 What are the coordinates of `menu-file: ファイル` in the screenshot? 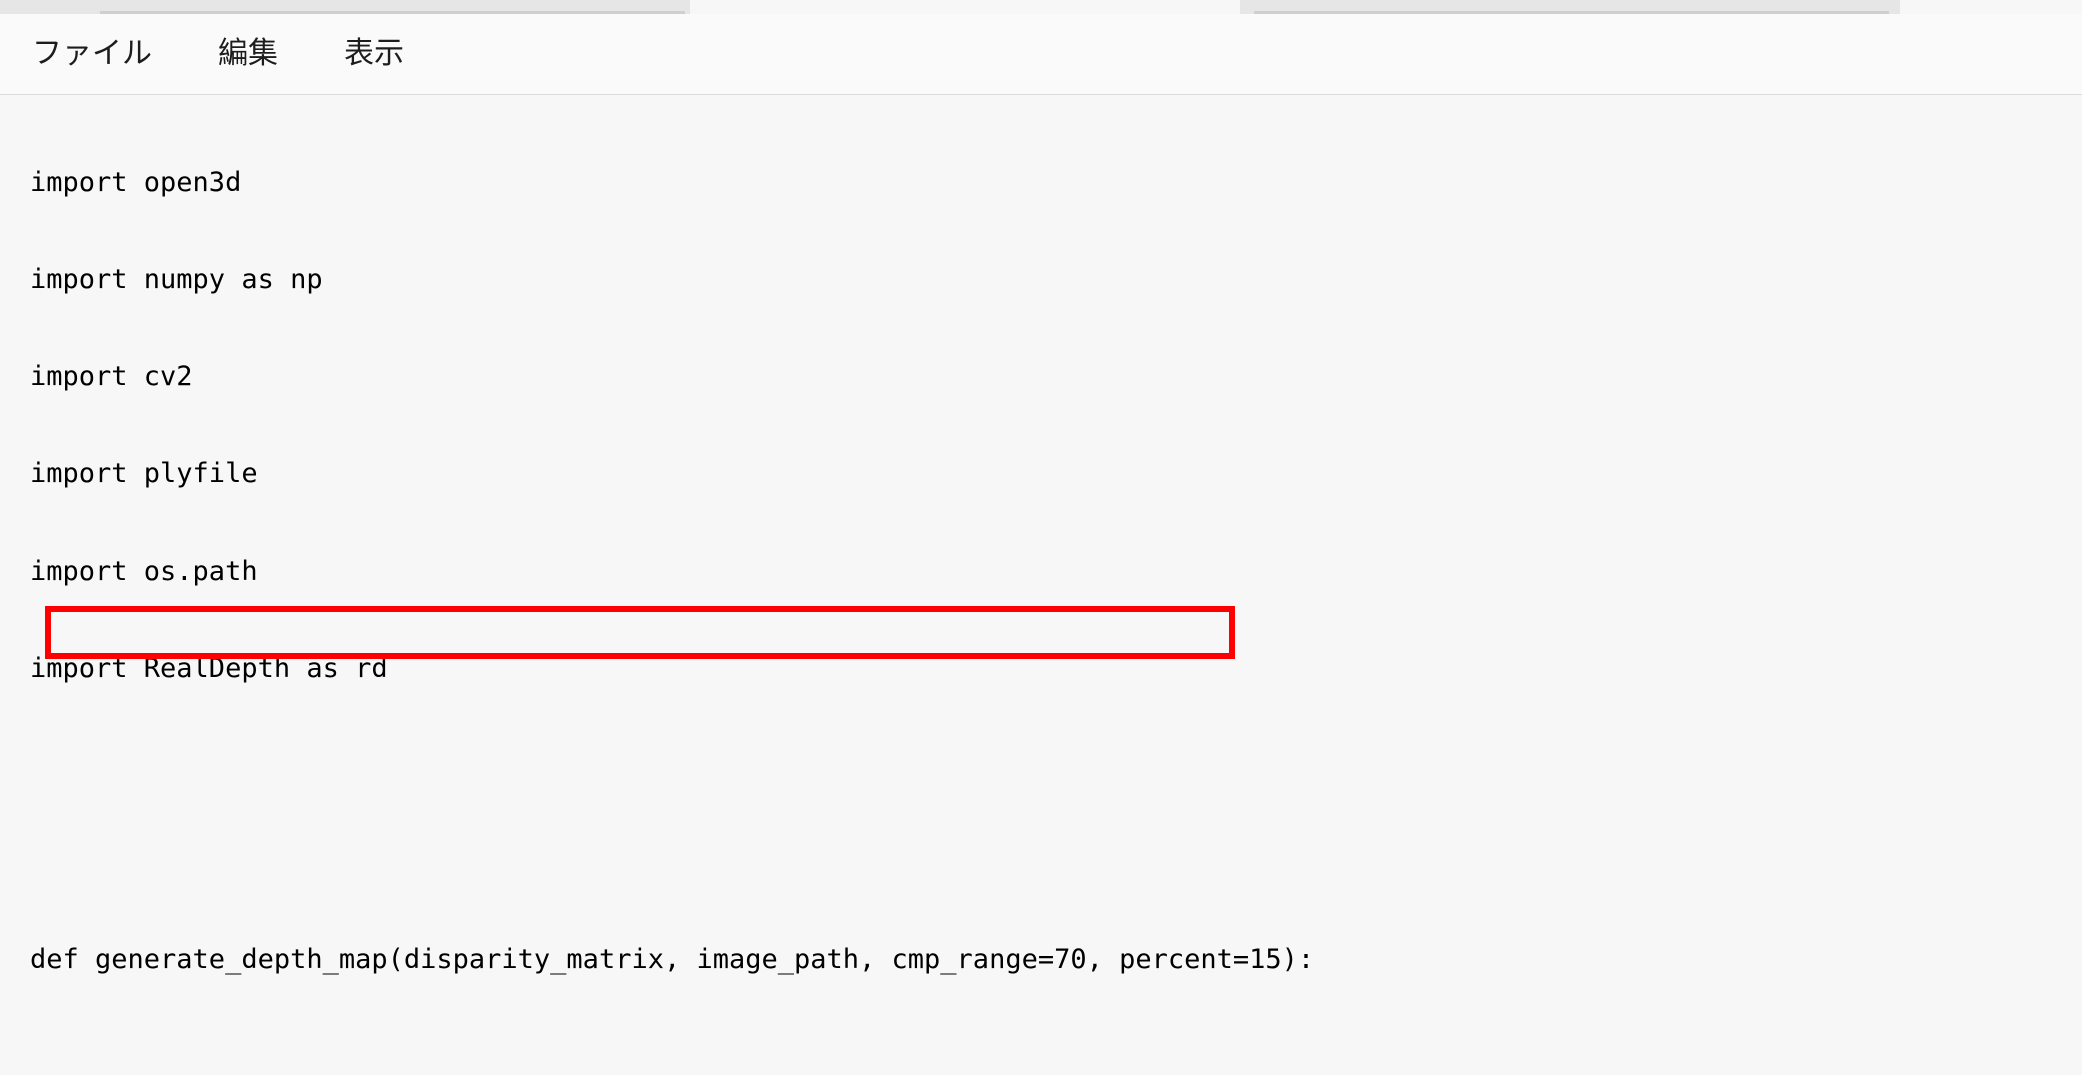 It's located at (92, 54).